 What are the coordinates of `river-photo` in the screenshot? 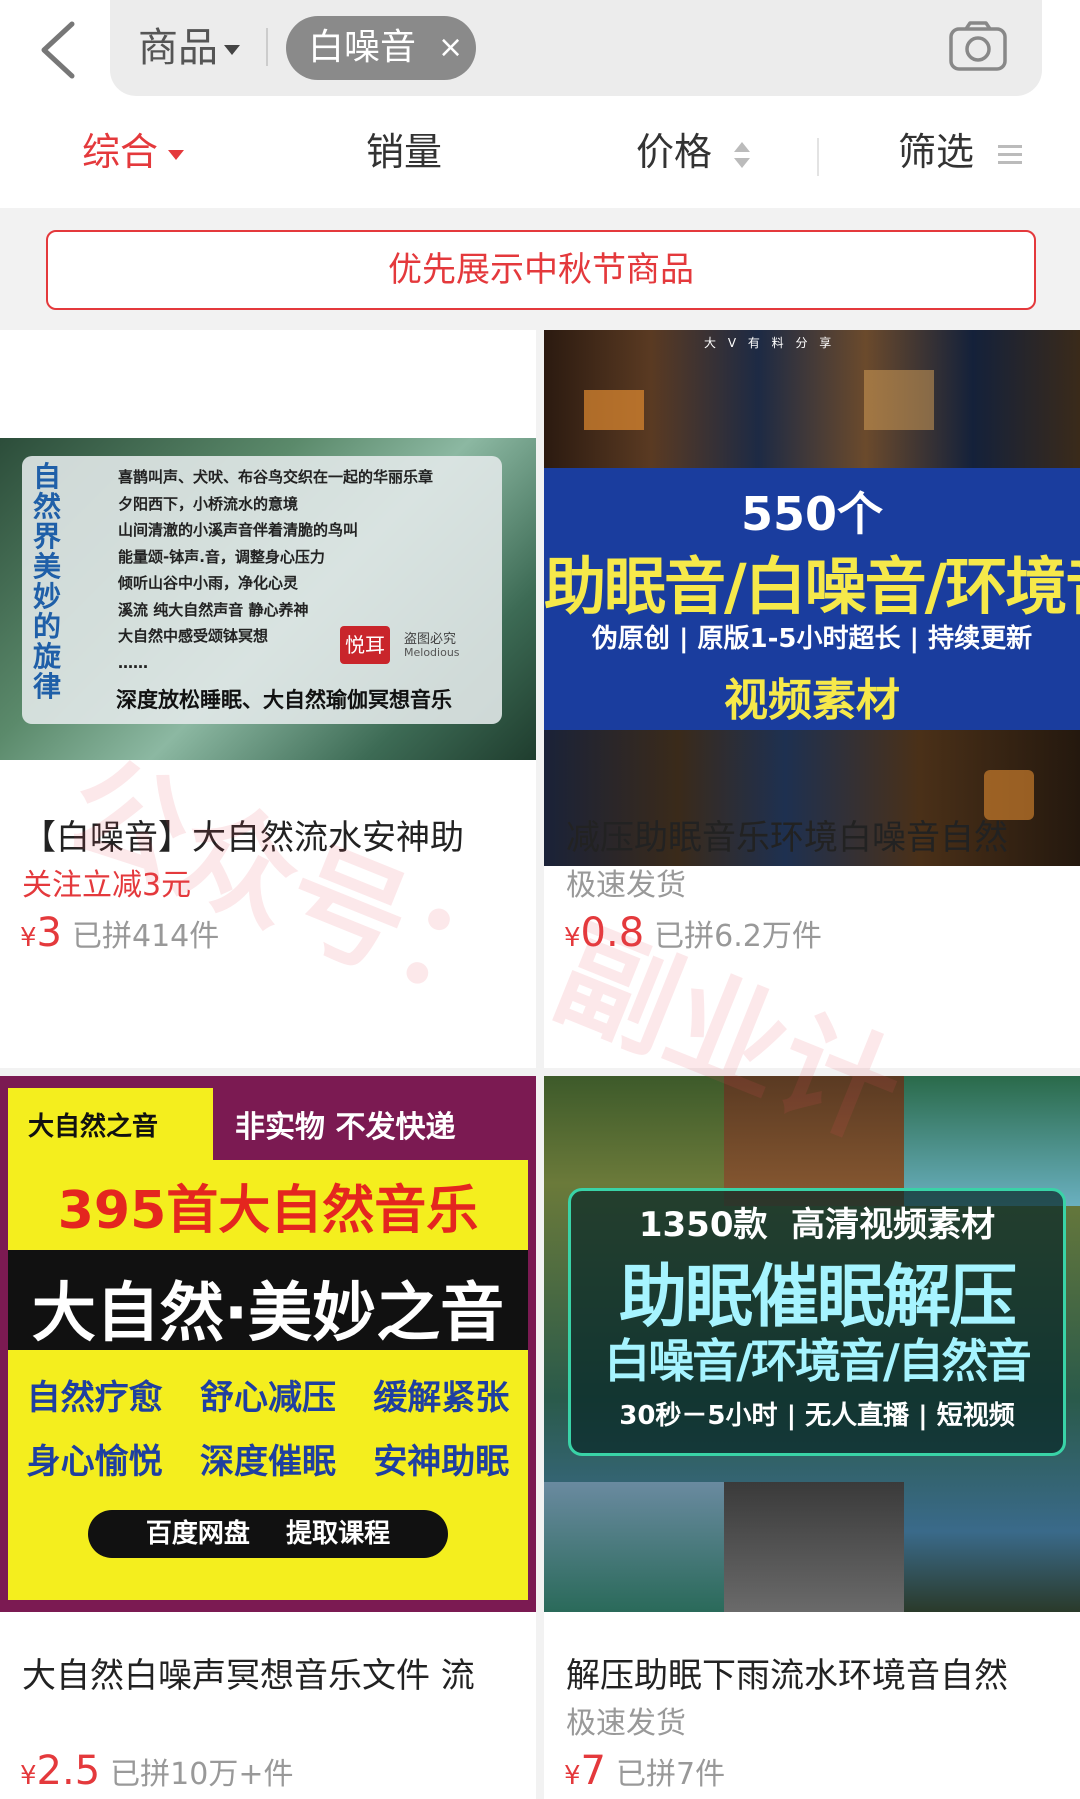 It's located at (992, 1141).